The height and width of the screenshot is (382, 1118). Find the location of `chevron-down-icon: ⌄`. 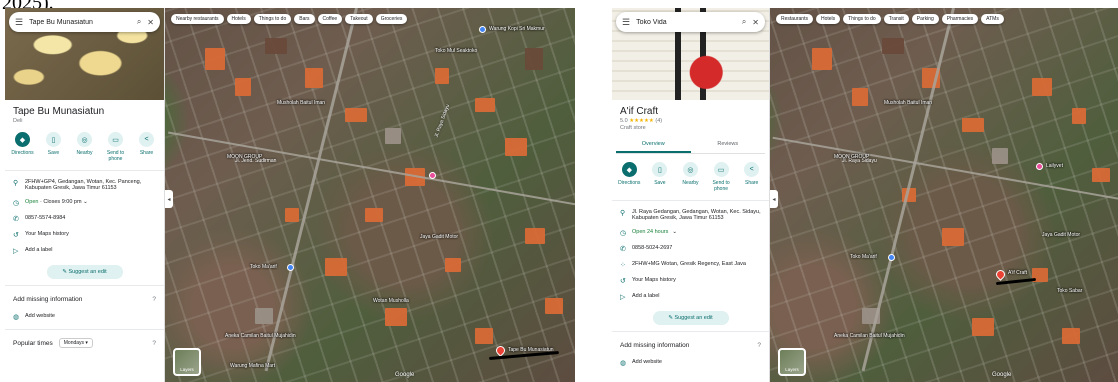

chevron-down-icon: ⌄ is located at coordinates (674, 232).